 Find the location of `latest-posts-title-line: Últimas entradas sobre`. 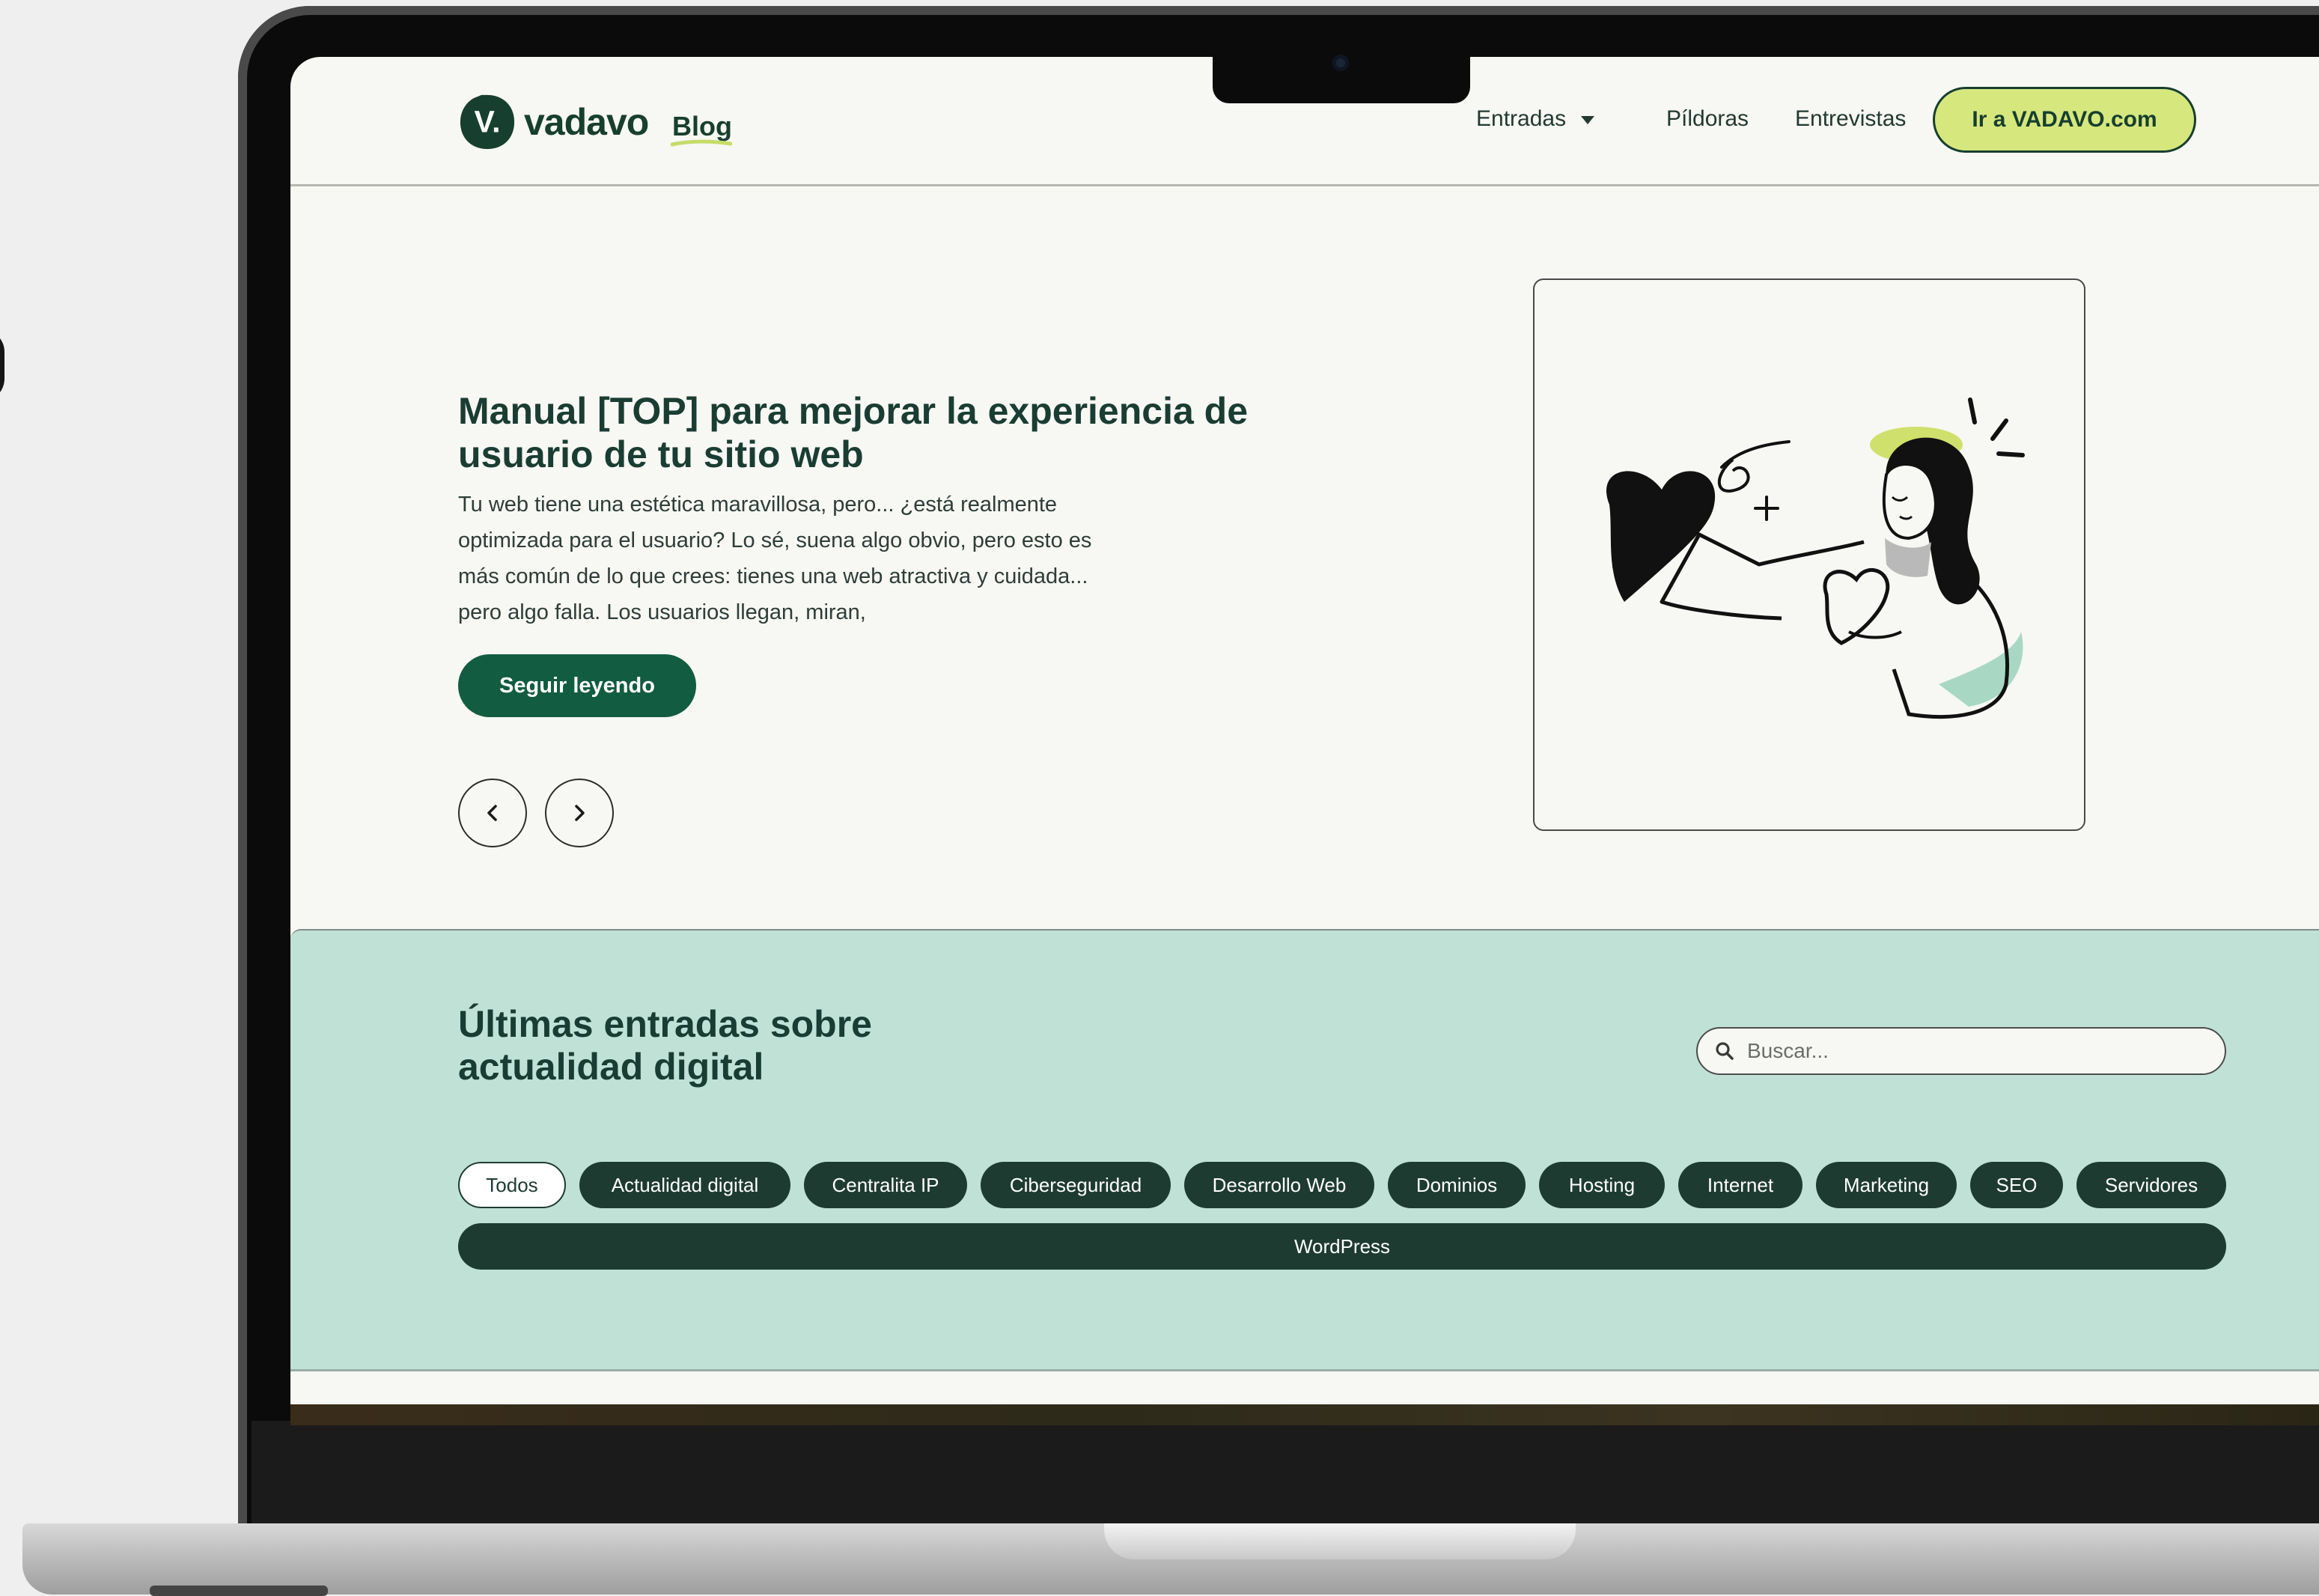

latest-posts-title-line: Últimas entradas sobre is located at coordinates (665, 1024).